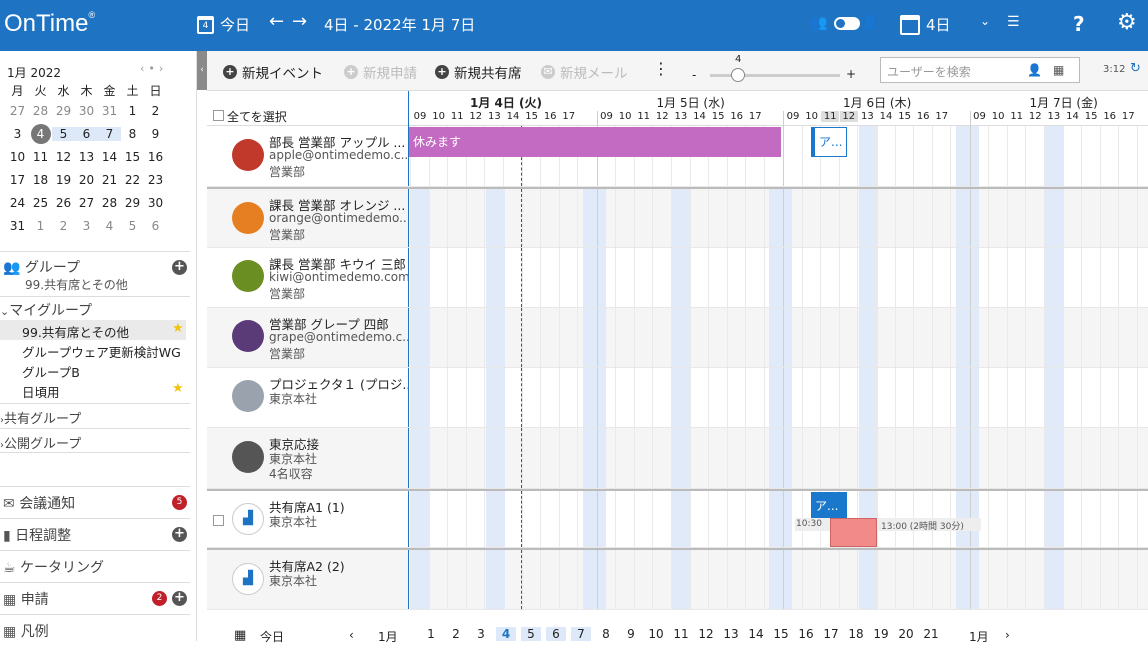 The width and height of the screenshot is (1148, 645). I want to click on calendar-day: 9, so click(155, 134).